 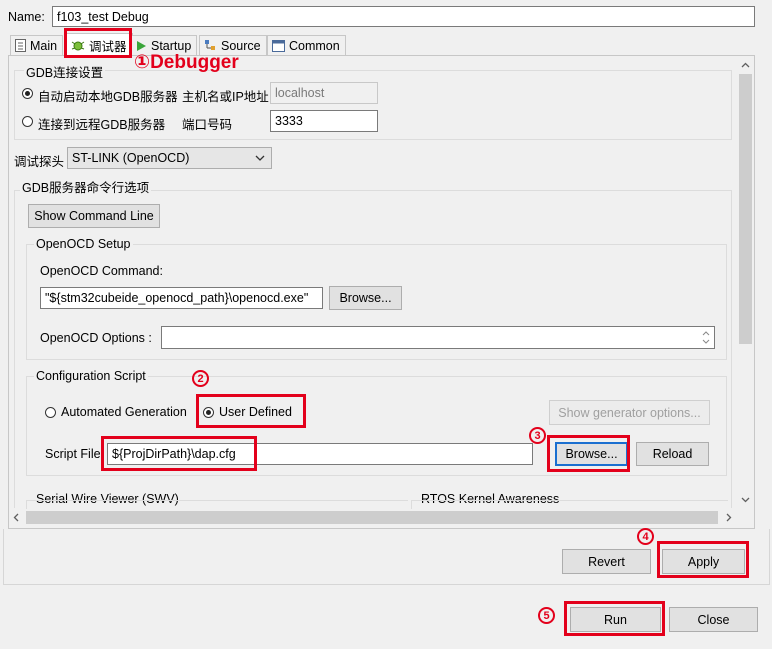 What do you see at coordinates (324, 121) in the screenshot?
I see `port-field: 3333` at bounding box center [324, 121].